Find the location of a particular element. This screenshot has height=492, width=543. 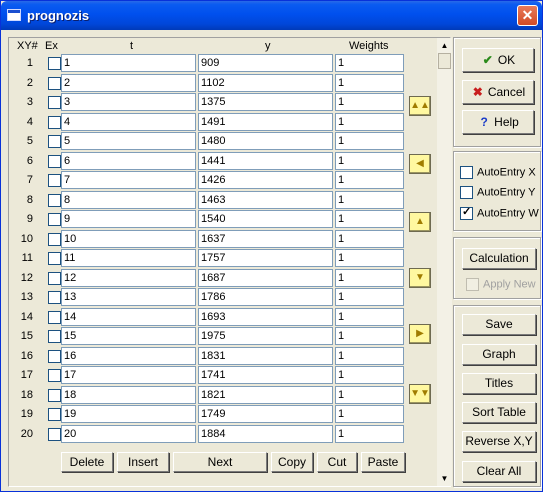

clear-all-button: Clear All is located at coordinates (499, 471).